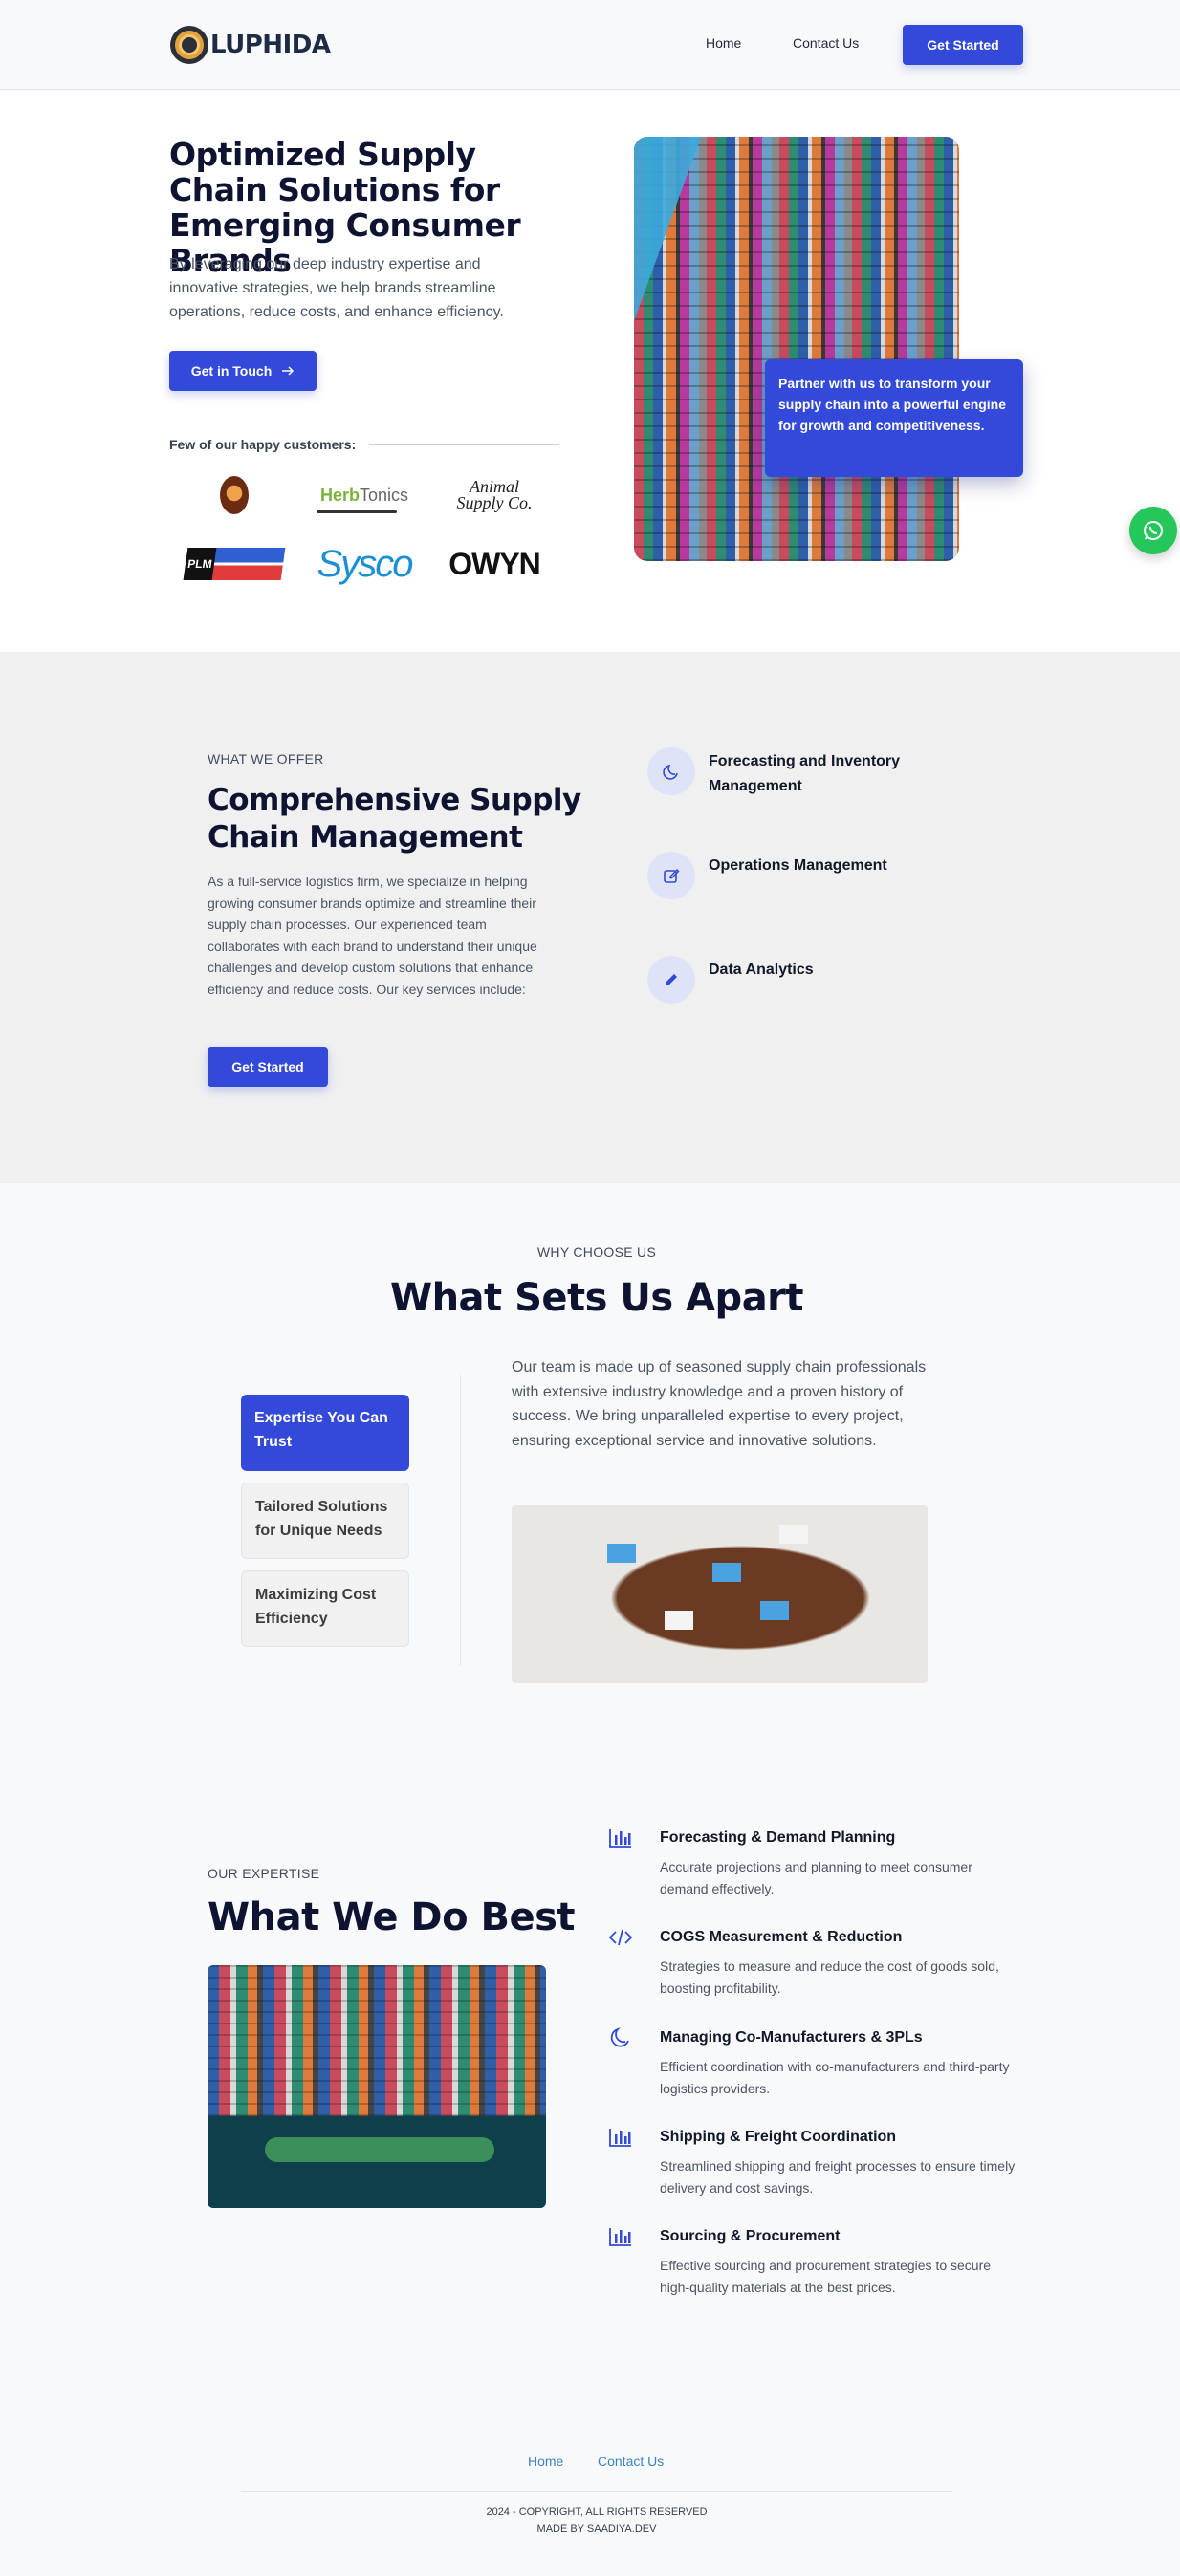  What do you see at coordinates (545, 2461) in the screenshot?
I see `footer-home-link: Home` at bounding box center [545, 2461].